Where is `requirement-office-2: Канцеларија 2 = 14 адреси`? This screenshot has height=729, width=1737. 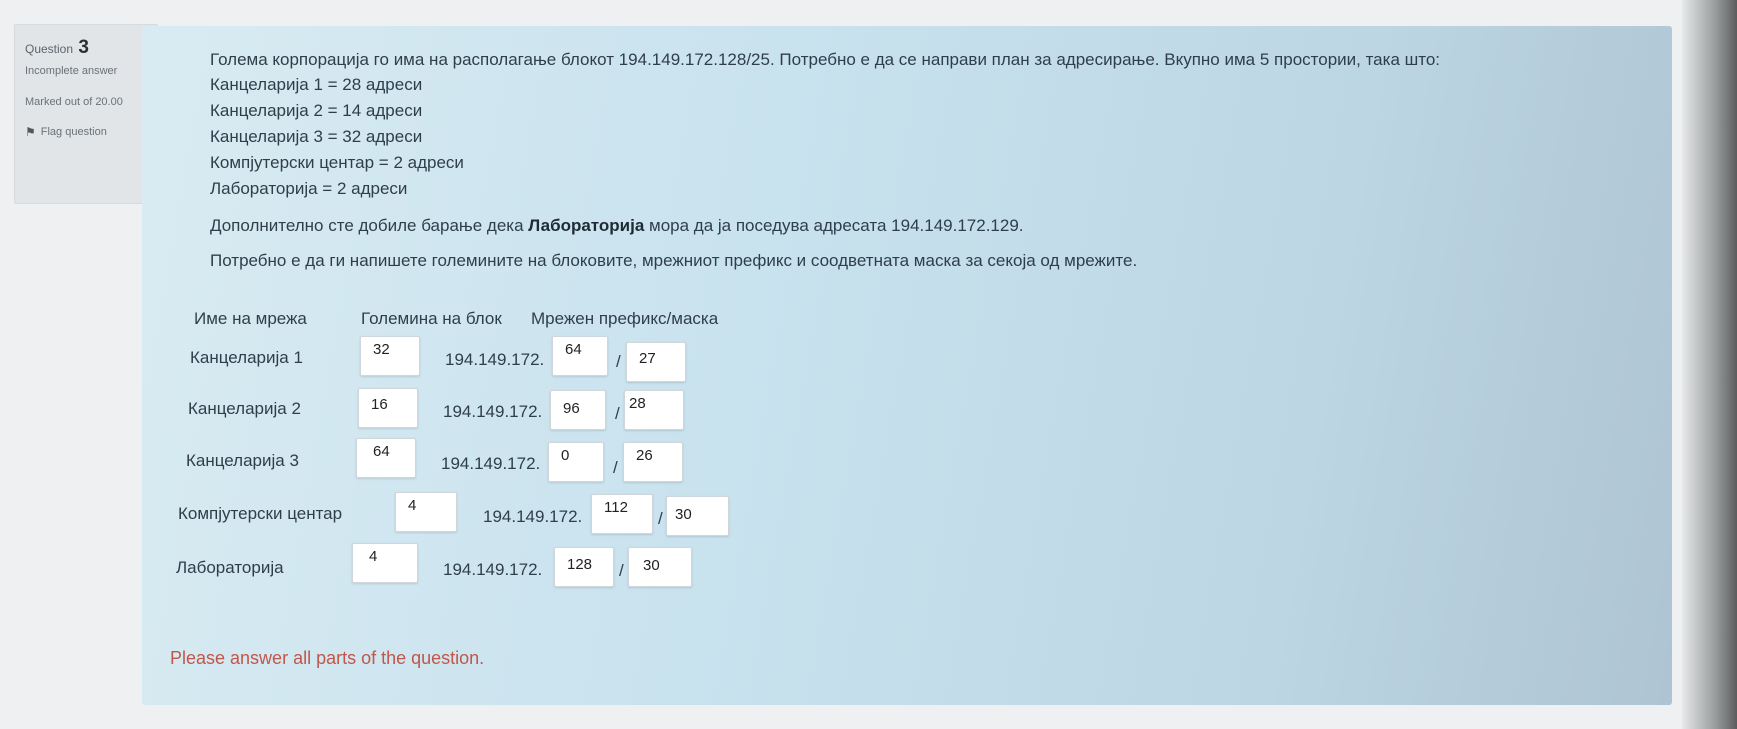
requirement-office-2: Канцеларија 2 = 14 адреси is located at coordinates (316, 110).